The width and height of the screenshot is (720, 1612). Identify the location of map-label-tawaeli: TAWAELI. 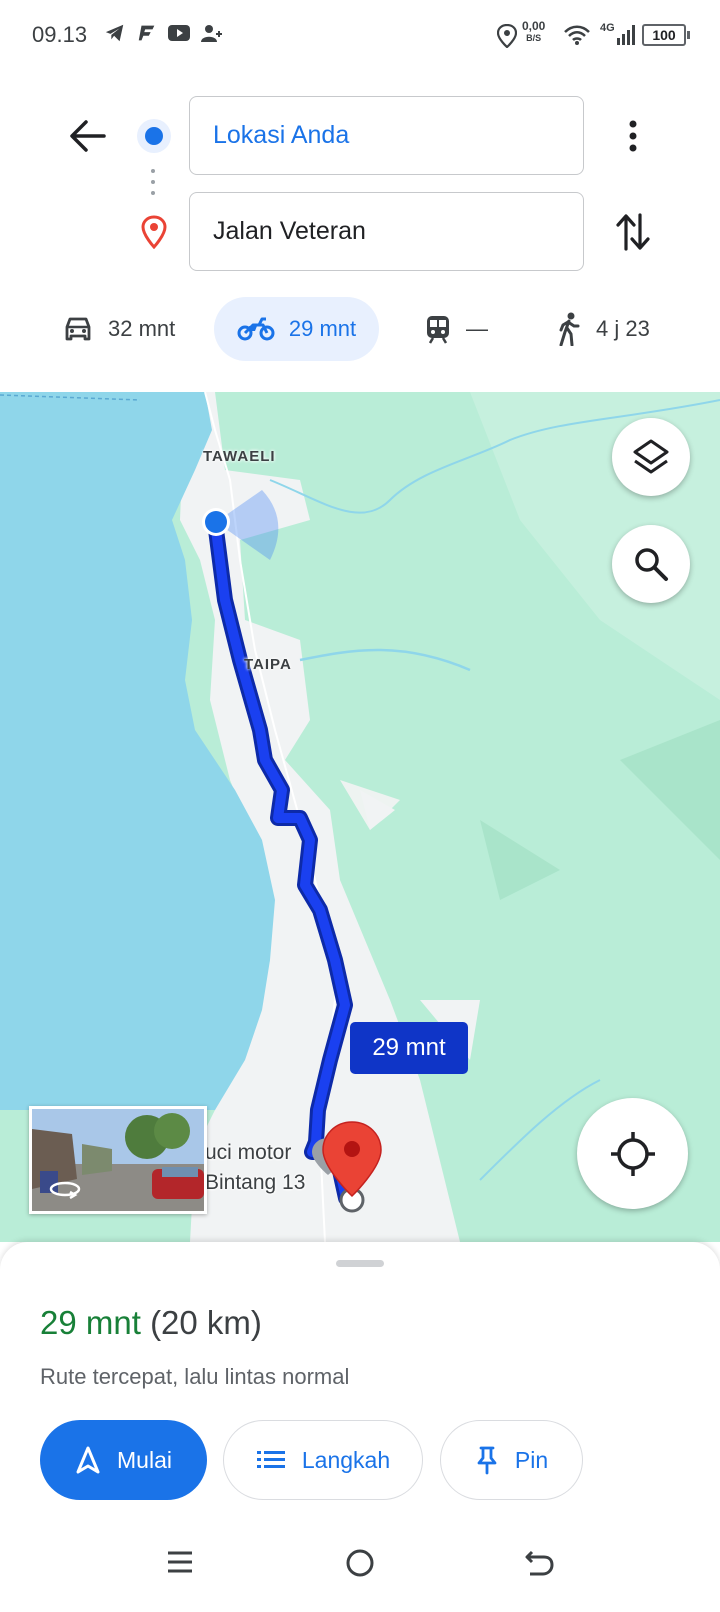
(239, 456).